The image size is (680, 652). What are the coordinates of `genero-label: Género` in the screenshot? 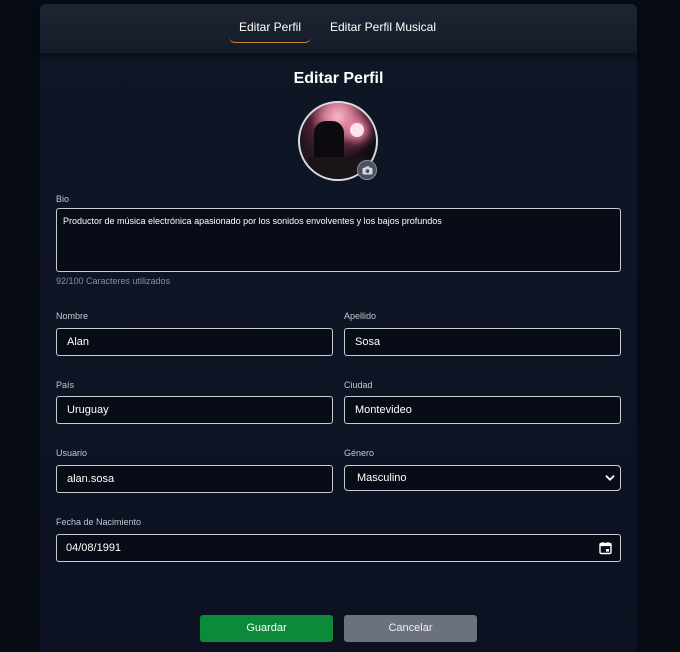 It's located at (359, 453).